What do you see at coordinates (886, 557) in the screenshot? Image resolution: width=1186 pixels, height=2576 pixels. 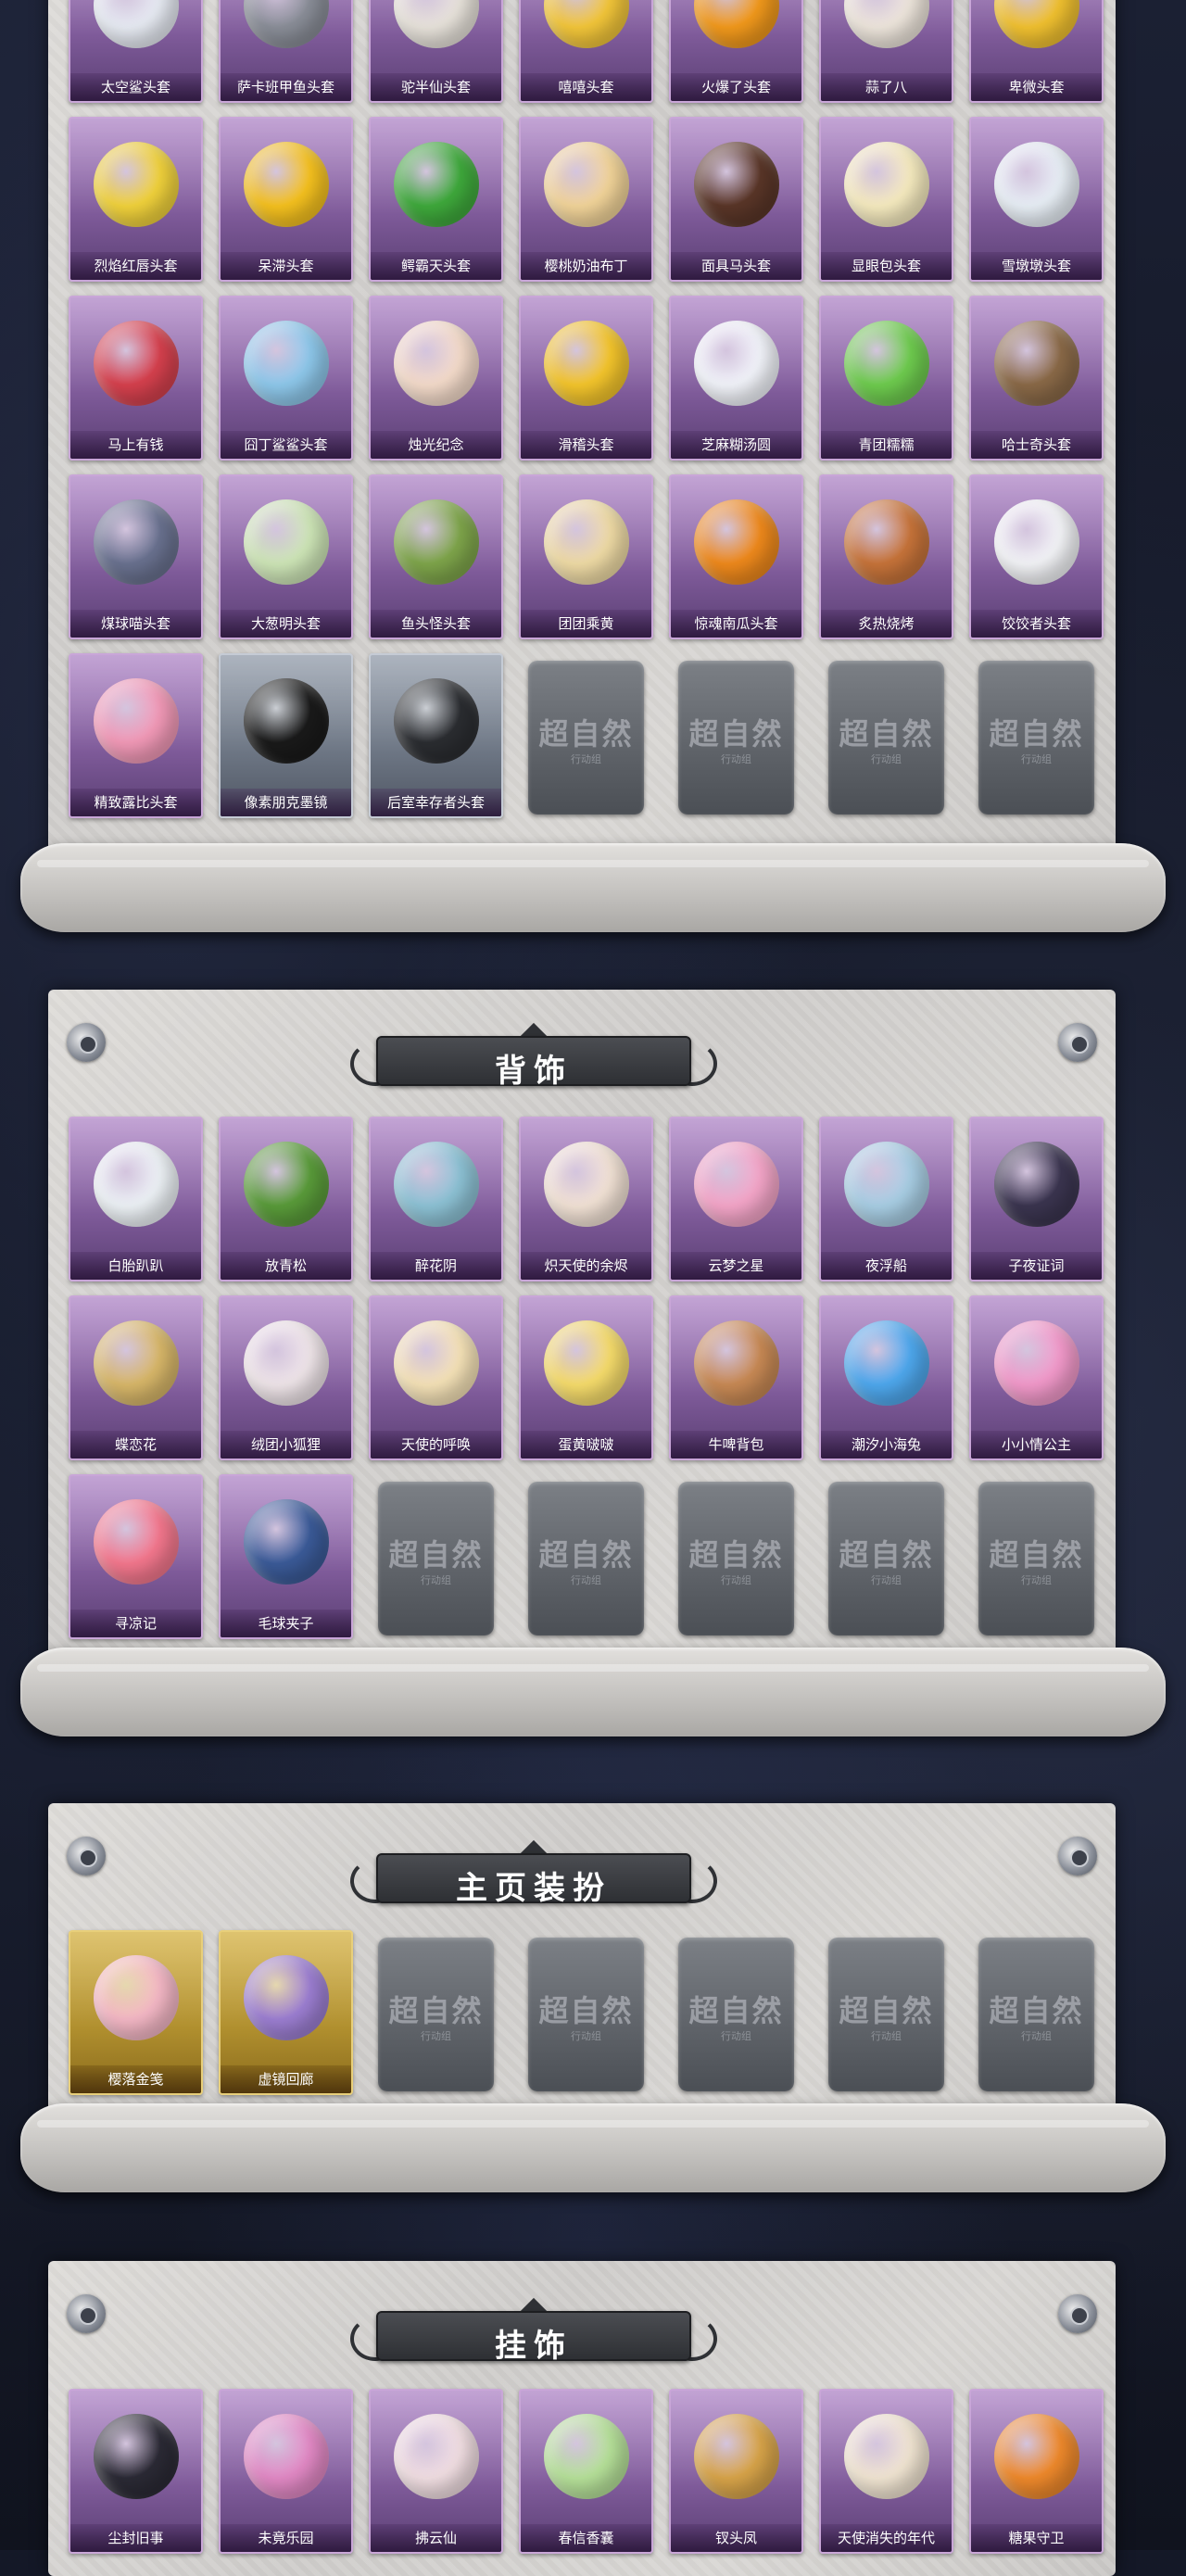 I see `inventory-item: 炙热烧烤` at bounding box center [886, 557].